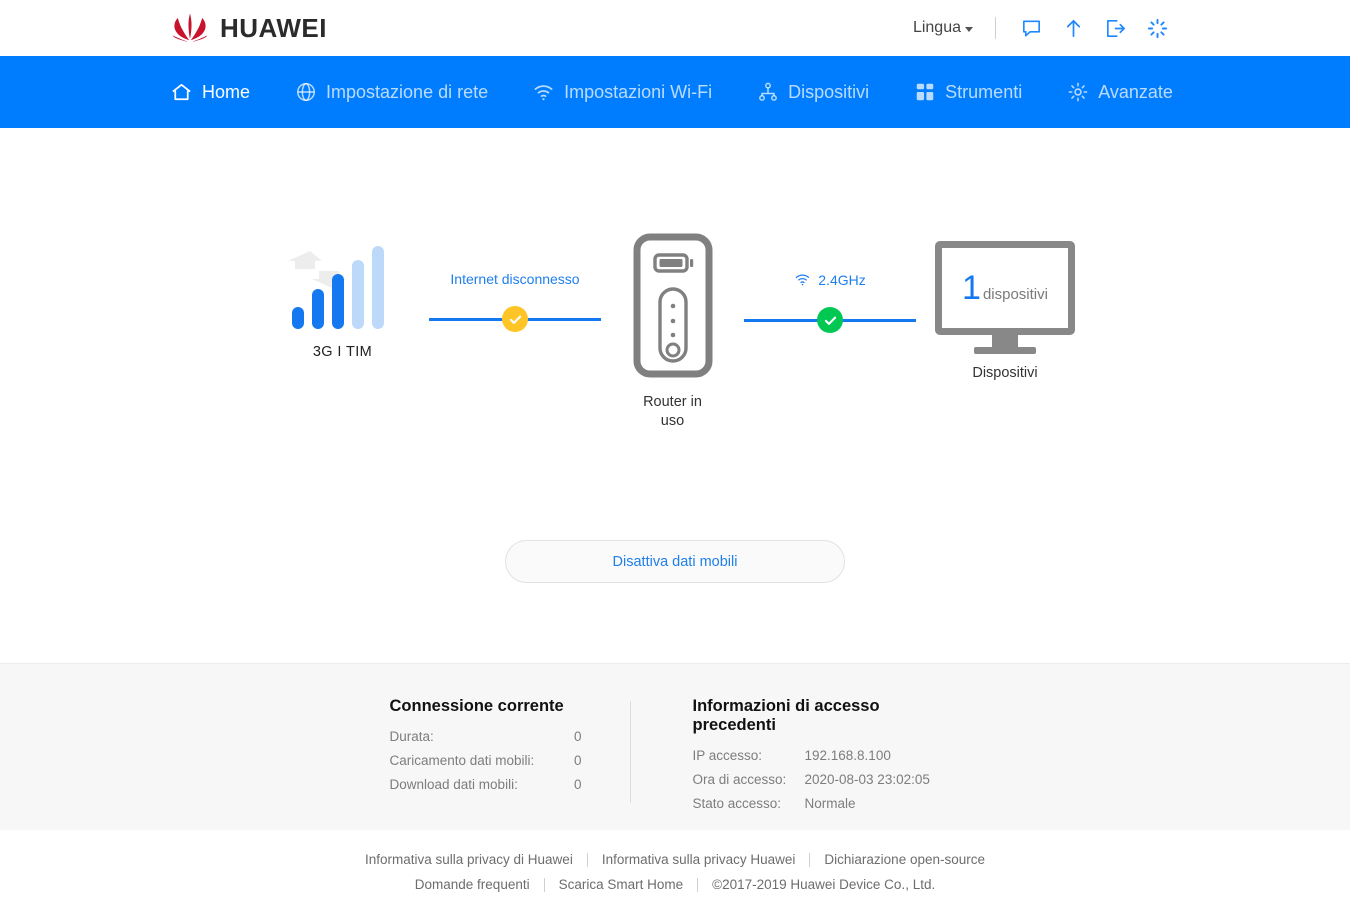 The image size is (1350, 924). What do you see at coordinates (936, 27) in the screenshot?
I see `language-label: Lingua` at bounding box center [936, 27].